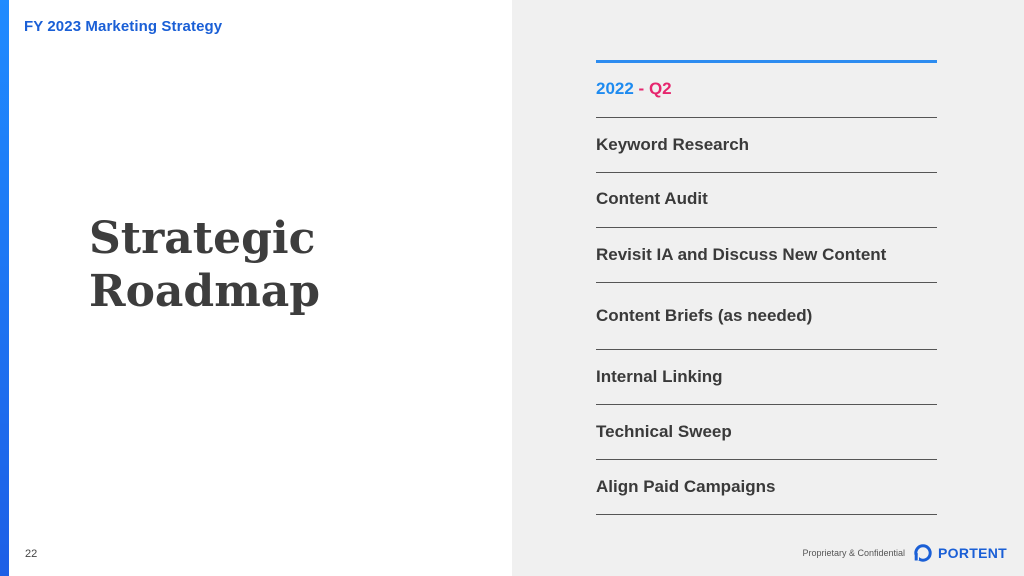 The image size is (1024, 576). What do you see at coordinates (664, 431) in the screenshot?
I see `roadmap-item: Technical Sweep` at bounding box center [664, 431].